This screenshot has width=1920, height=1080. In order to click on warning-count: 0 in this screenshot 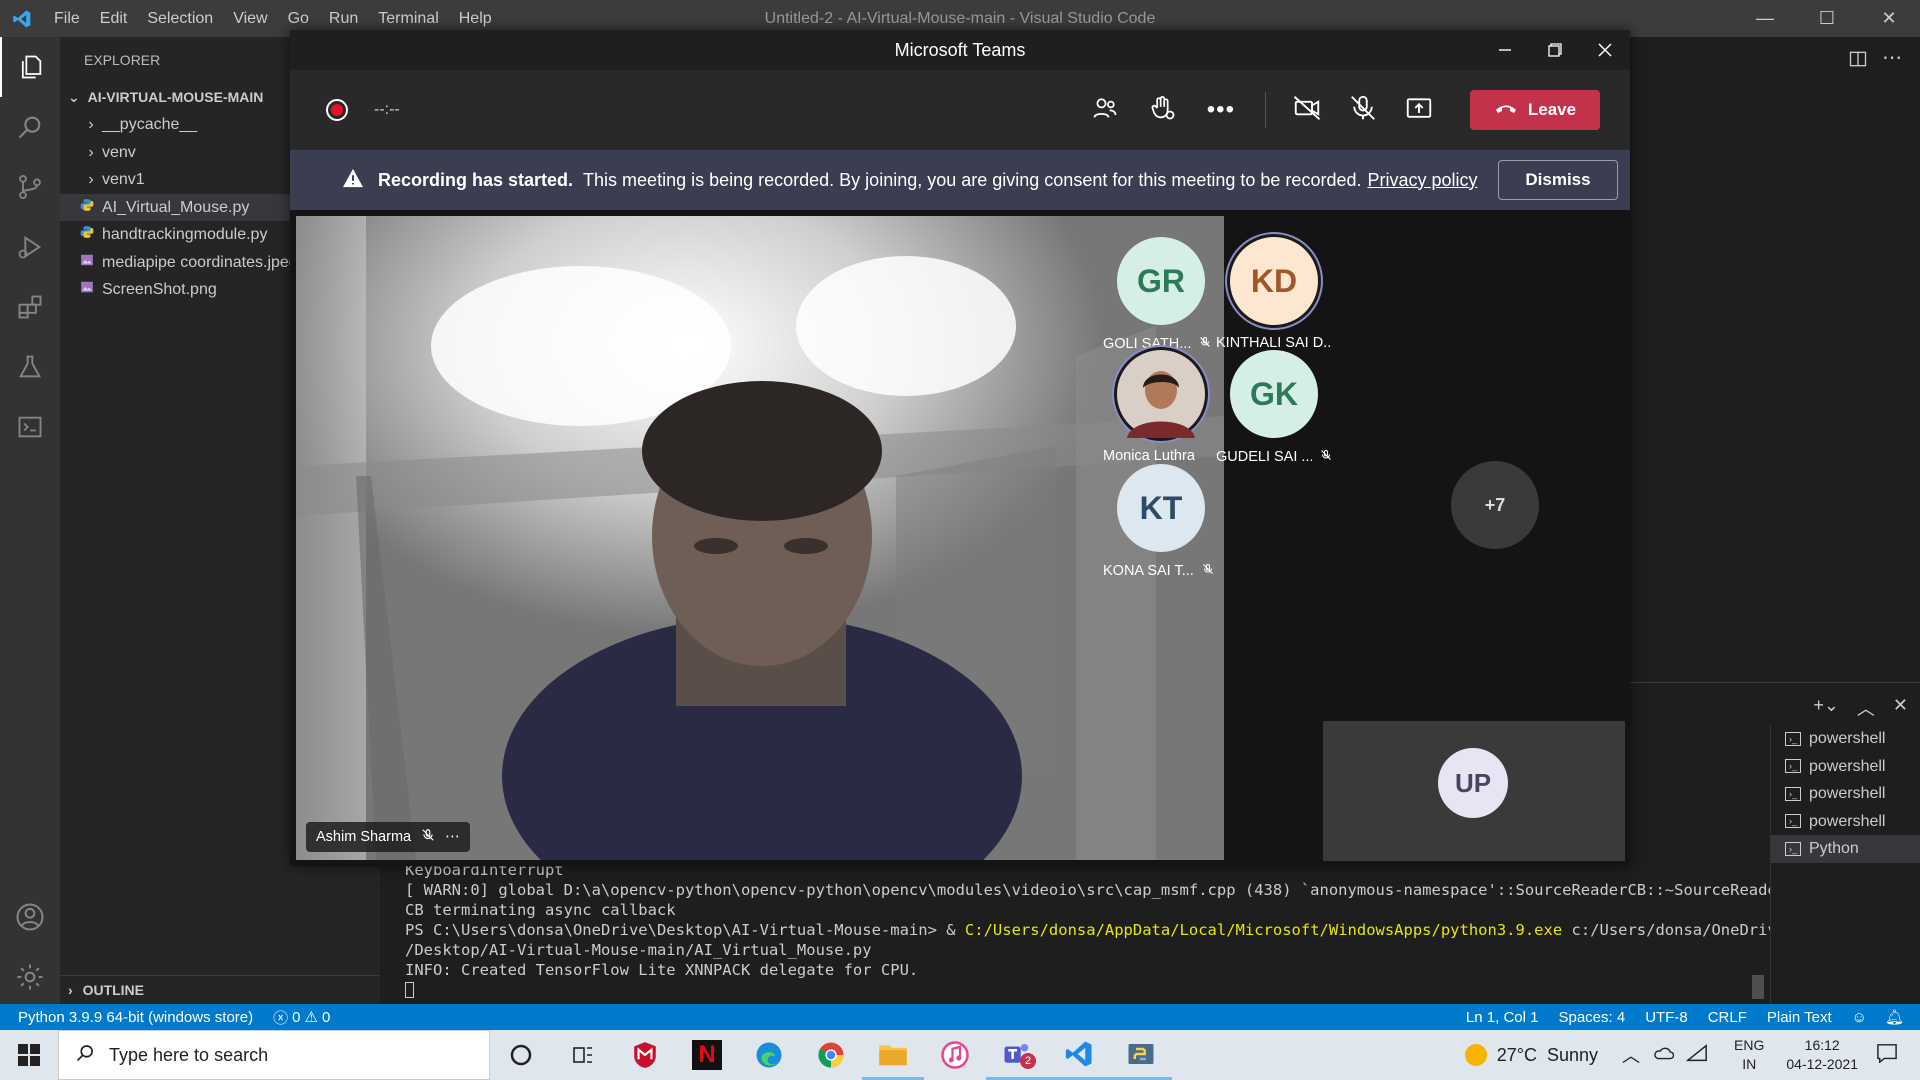, I will do `click(326, 1017)`.